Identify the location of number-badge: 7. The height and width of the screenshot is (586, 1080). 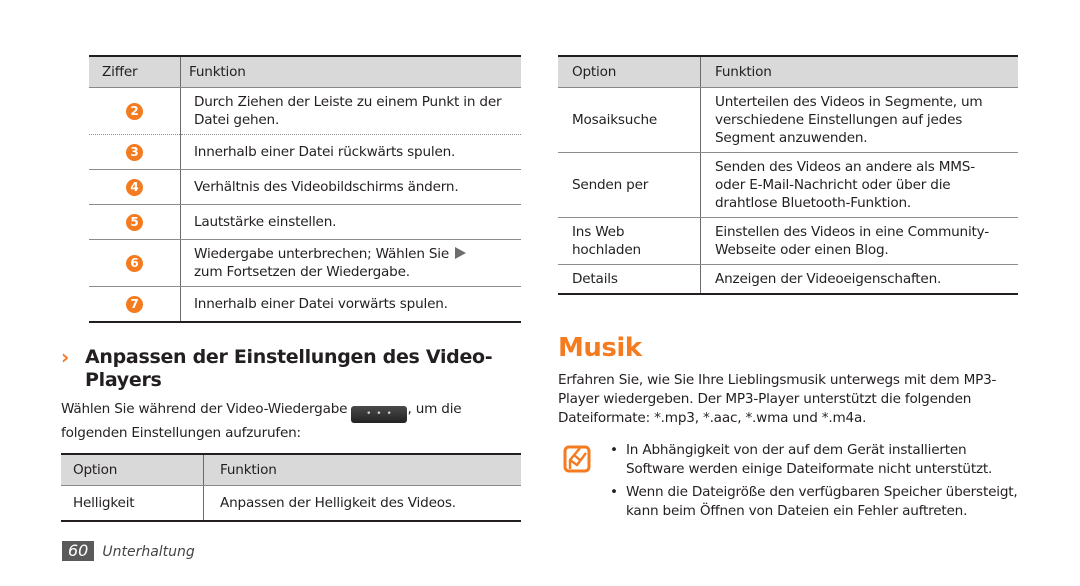
(134, 304).